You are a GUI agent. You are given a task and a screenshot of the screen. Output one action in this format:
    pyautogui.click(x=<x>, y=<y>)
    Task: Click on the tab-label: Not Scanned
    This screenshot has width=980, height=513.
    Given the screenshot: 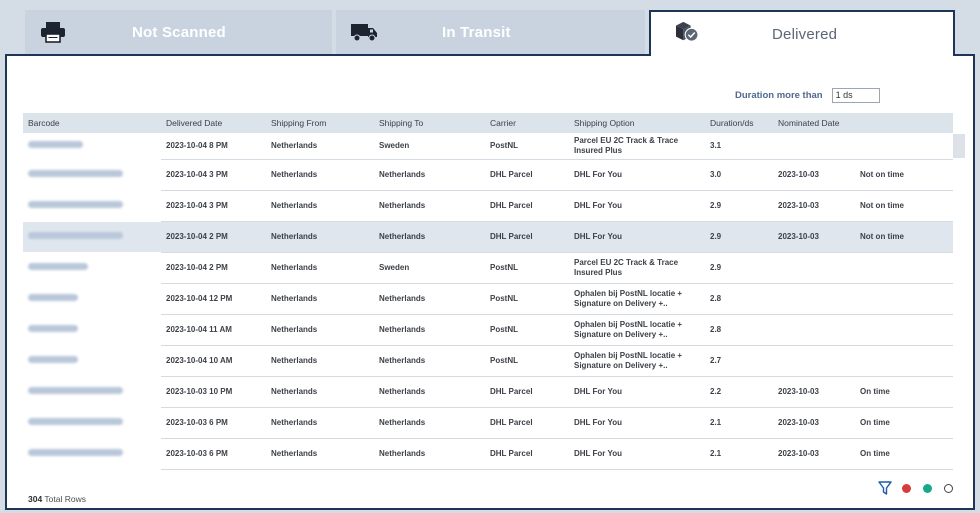 What is the action you would take?
    pyautogui.click(x=179, y=32)
    